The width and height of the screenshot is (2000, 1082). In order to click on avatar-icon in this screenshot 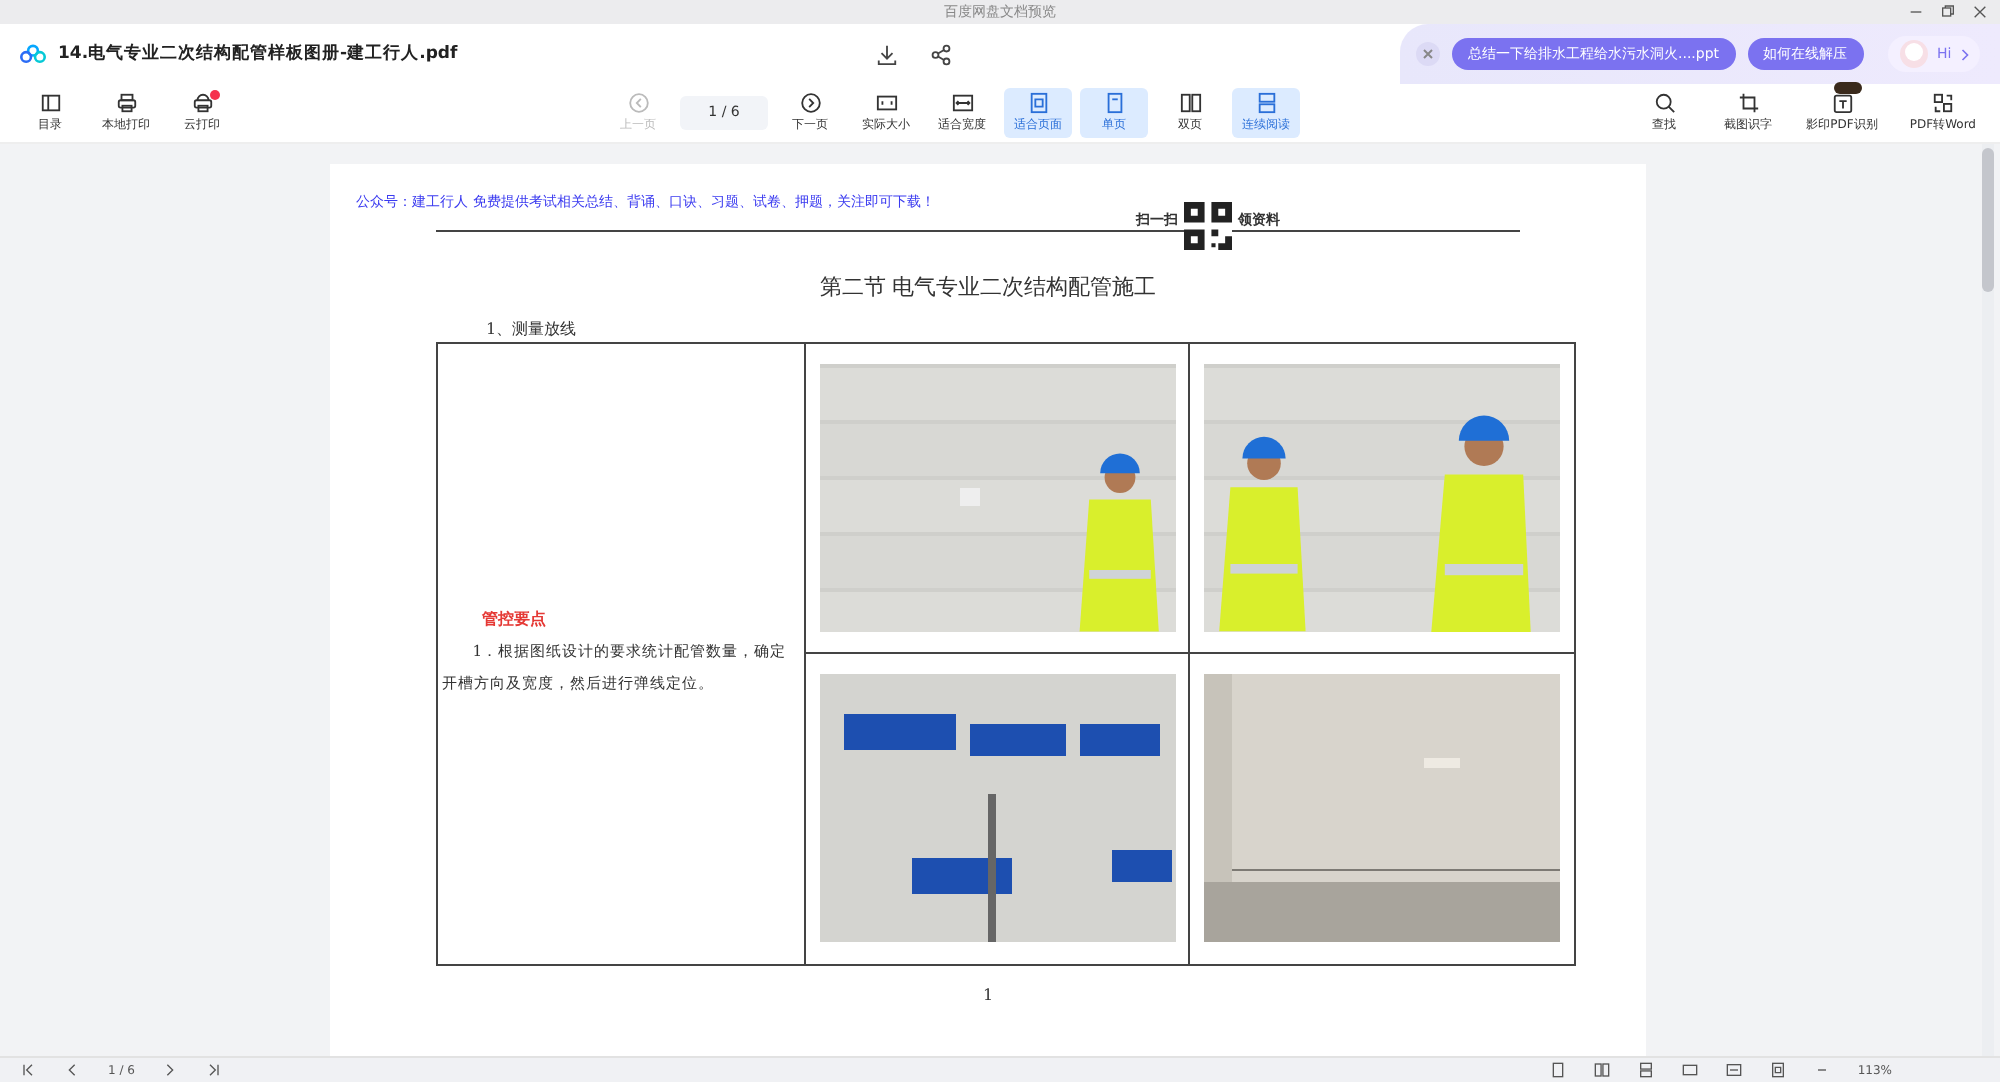, I will do `click(1913, 54)`.